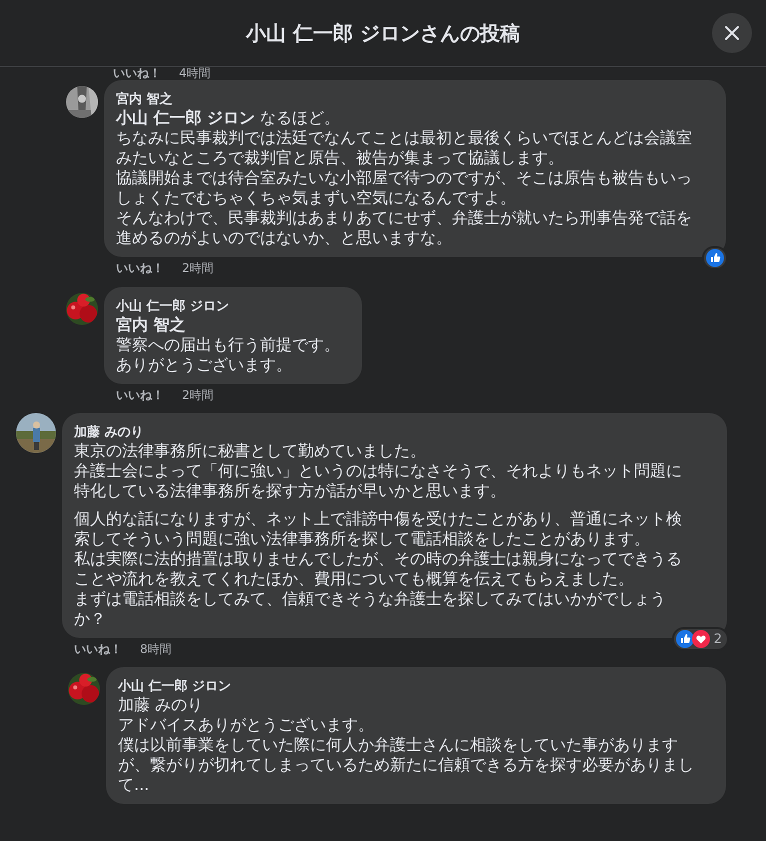  Describe the element at coordinates (383, 33) in the screenshot. I see `dialog-title: 小山 仁一郎 ジロンさんの投稿` at that location.